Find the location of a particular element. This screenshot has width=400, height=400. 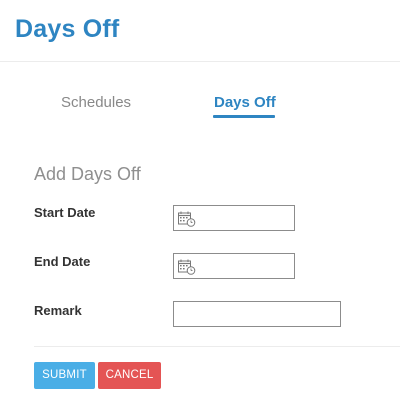

page-title: Days Off is located at coordinates (67, 29).